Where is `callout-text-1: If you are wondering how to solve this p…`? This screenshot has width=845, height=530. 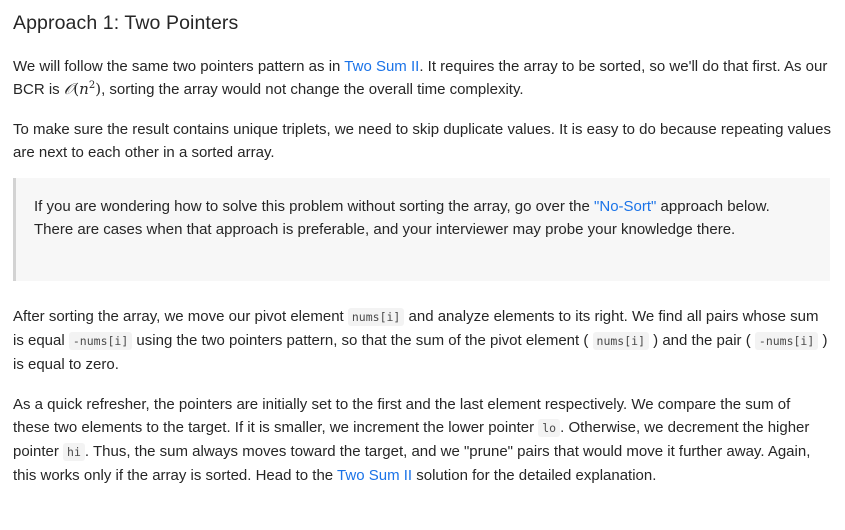
callout-text-1: If you are wondering how to solve this p… is located at coordinates (314, 206).